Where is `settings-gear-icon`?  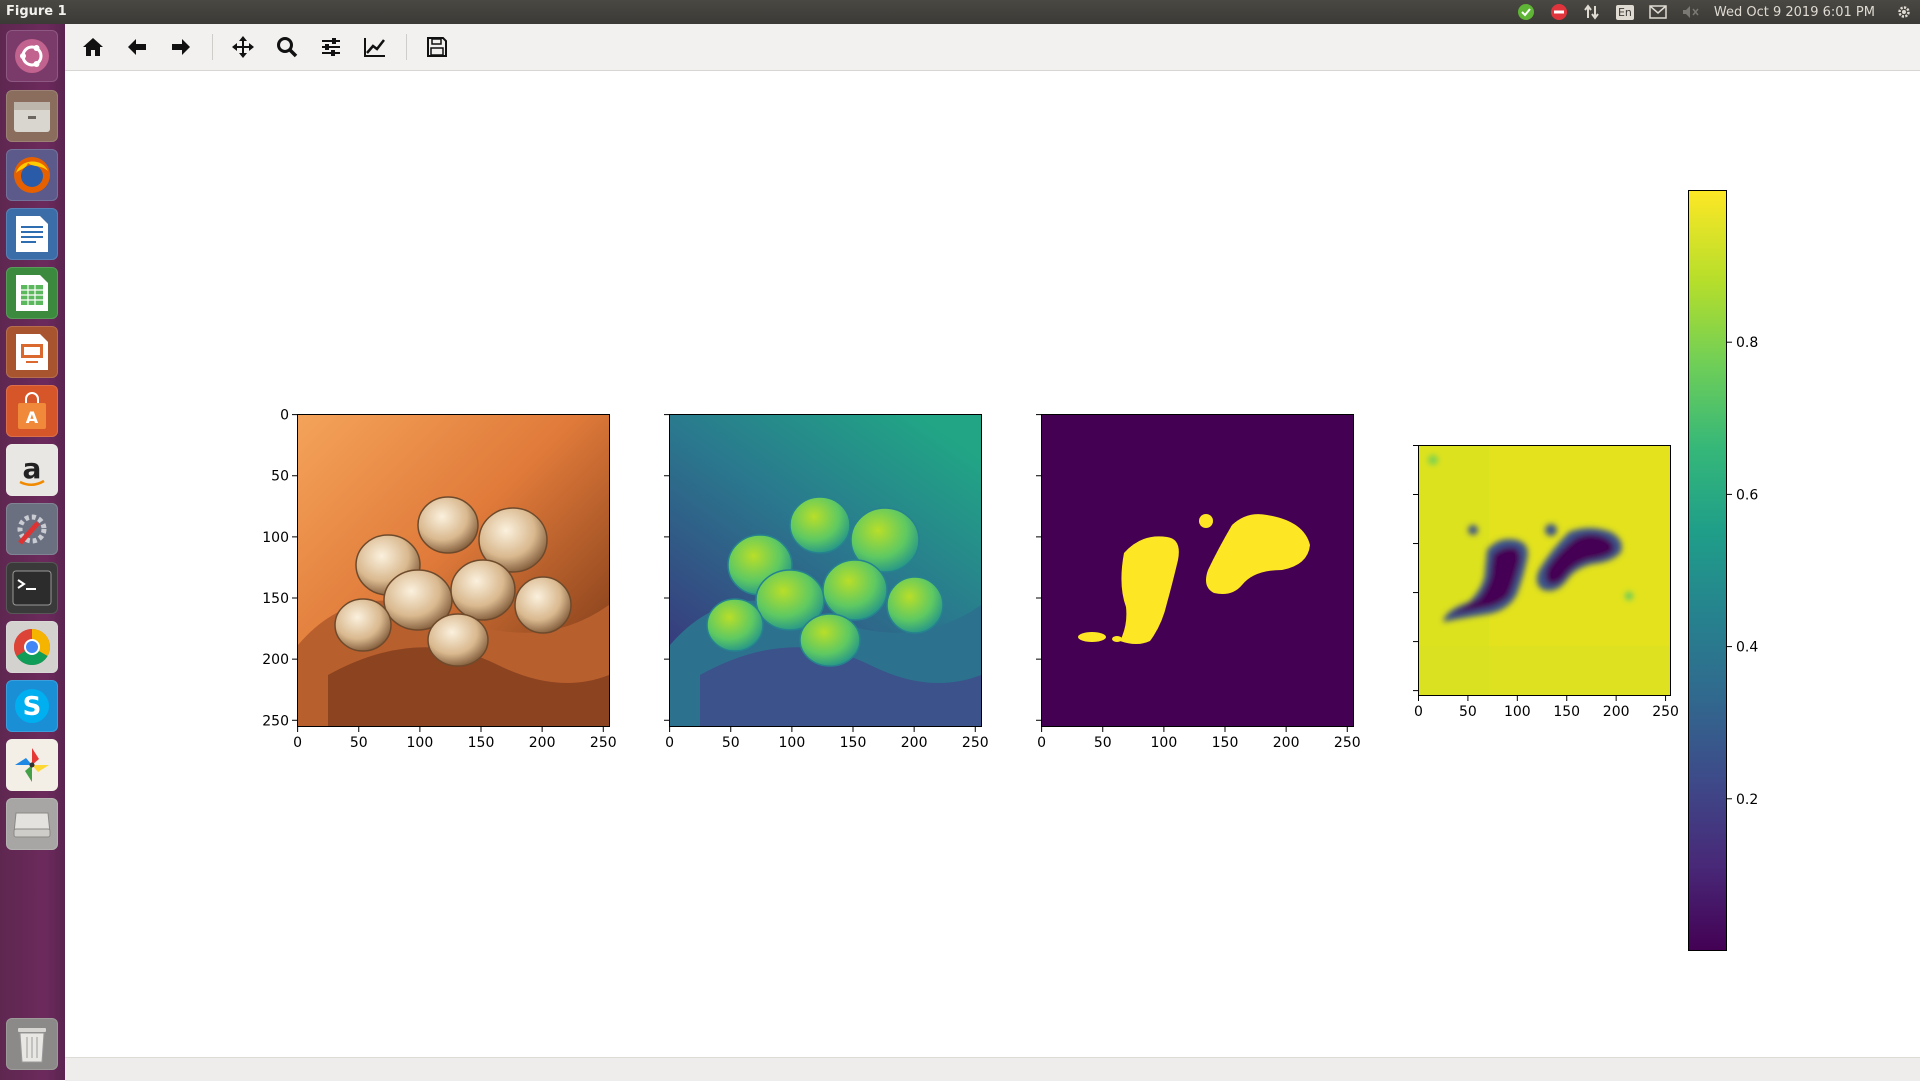
settings-gear-icon is located at coordinates (1904, 12).